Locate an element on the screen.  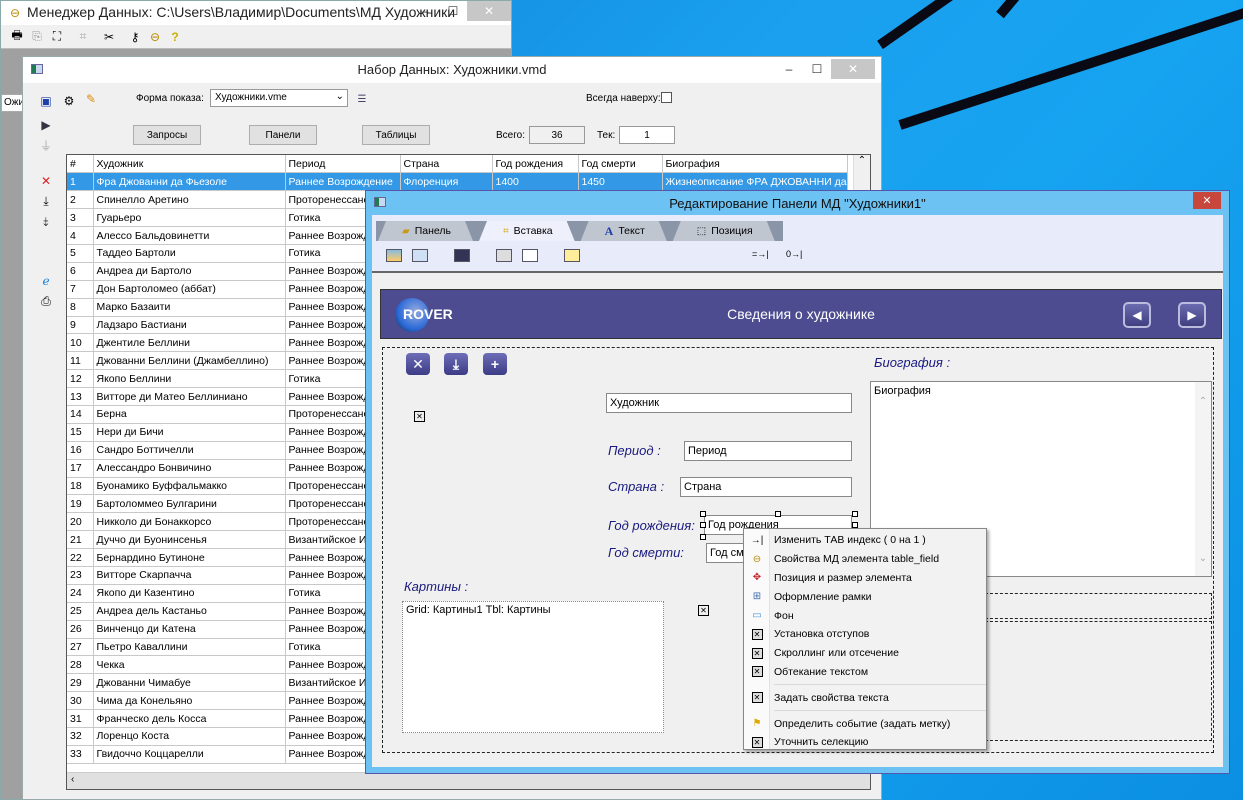
table-cell: Гуарьеро is located at coordinates (189, 218).